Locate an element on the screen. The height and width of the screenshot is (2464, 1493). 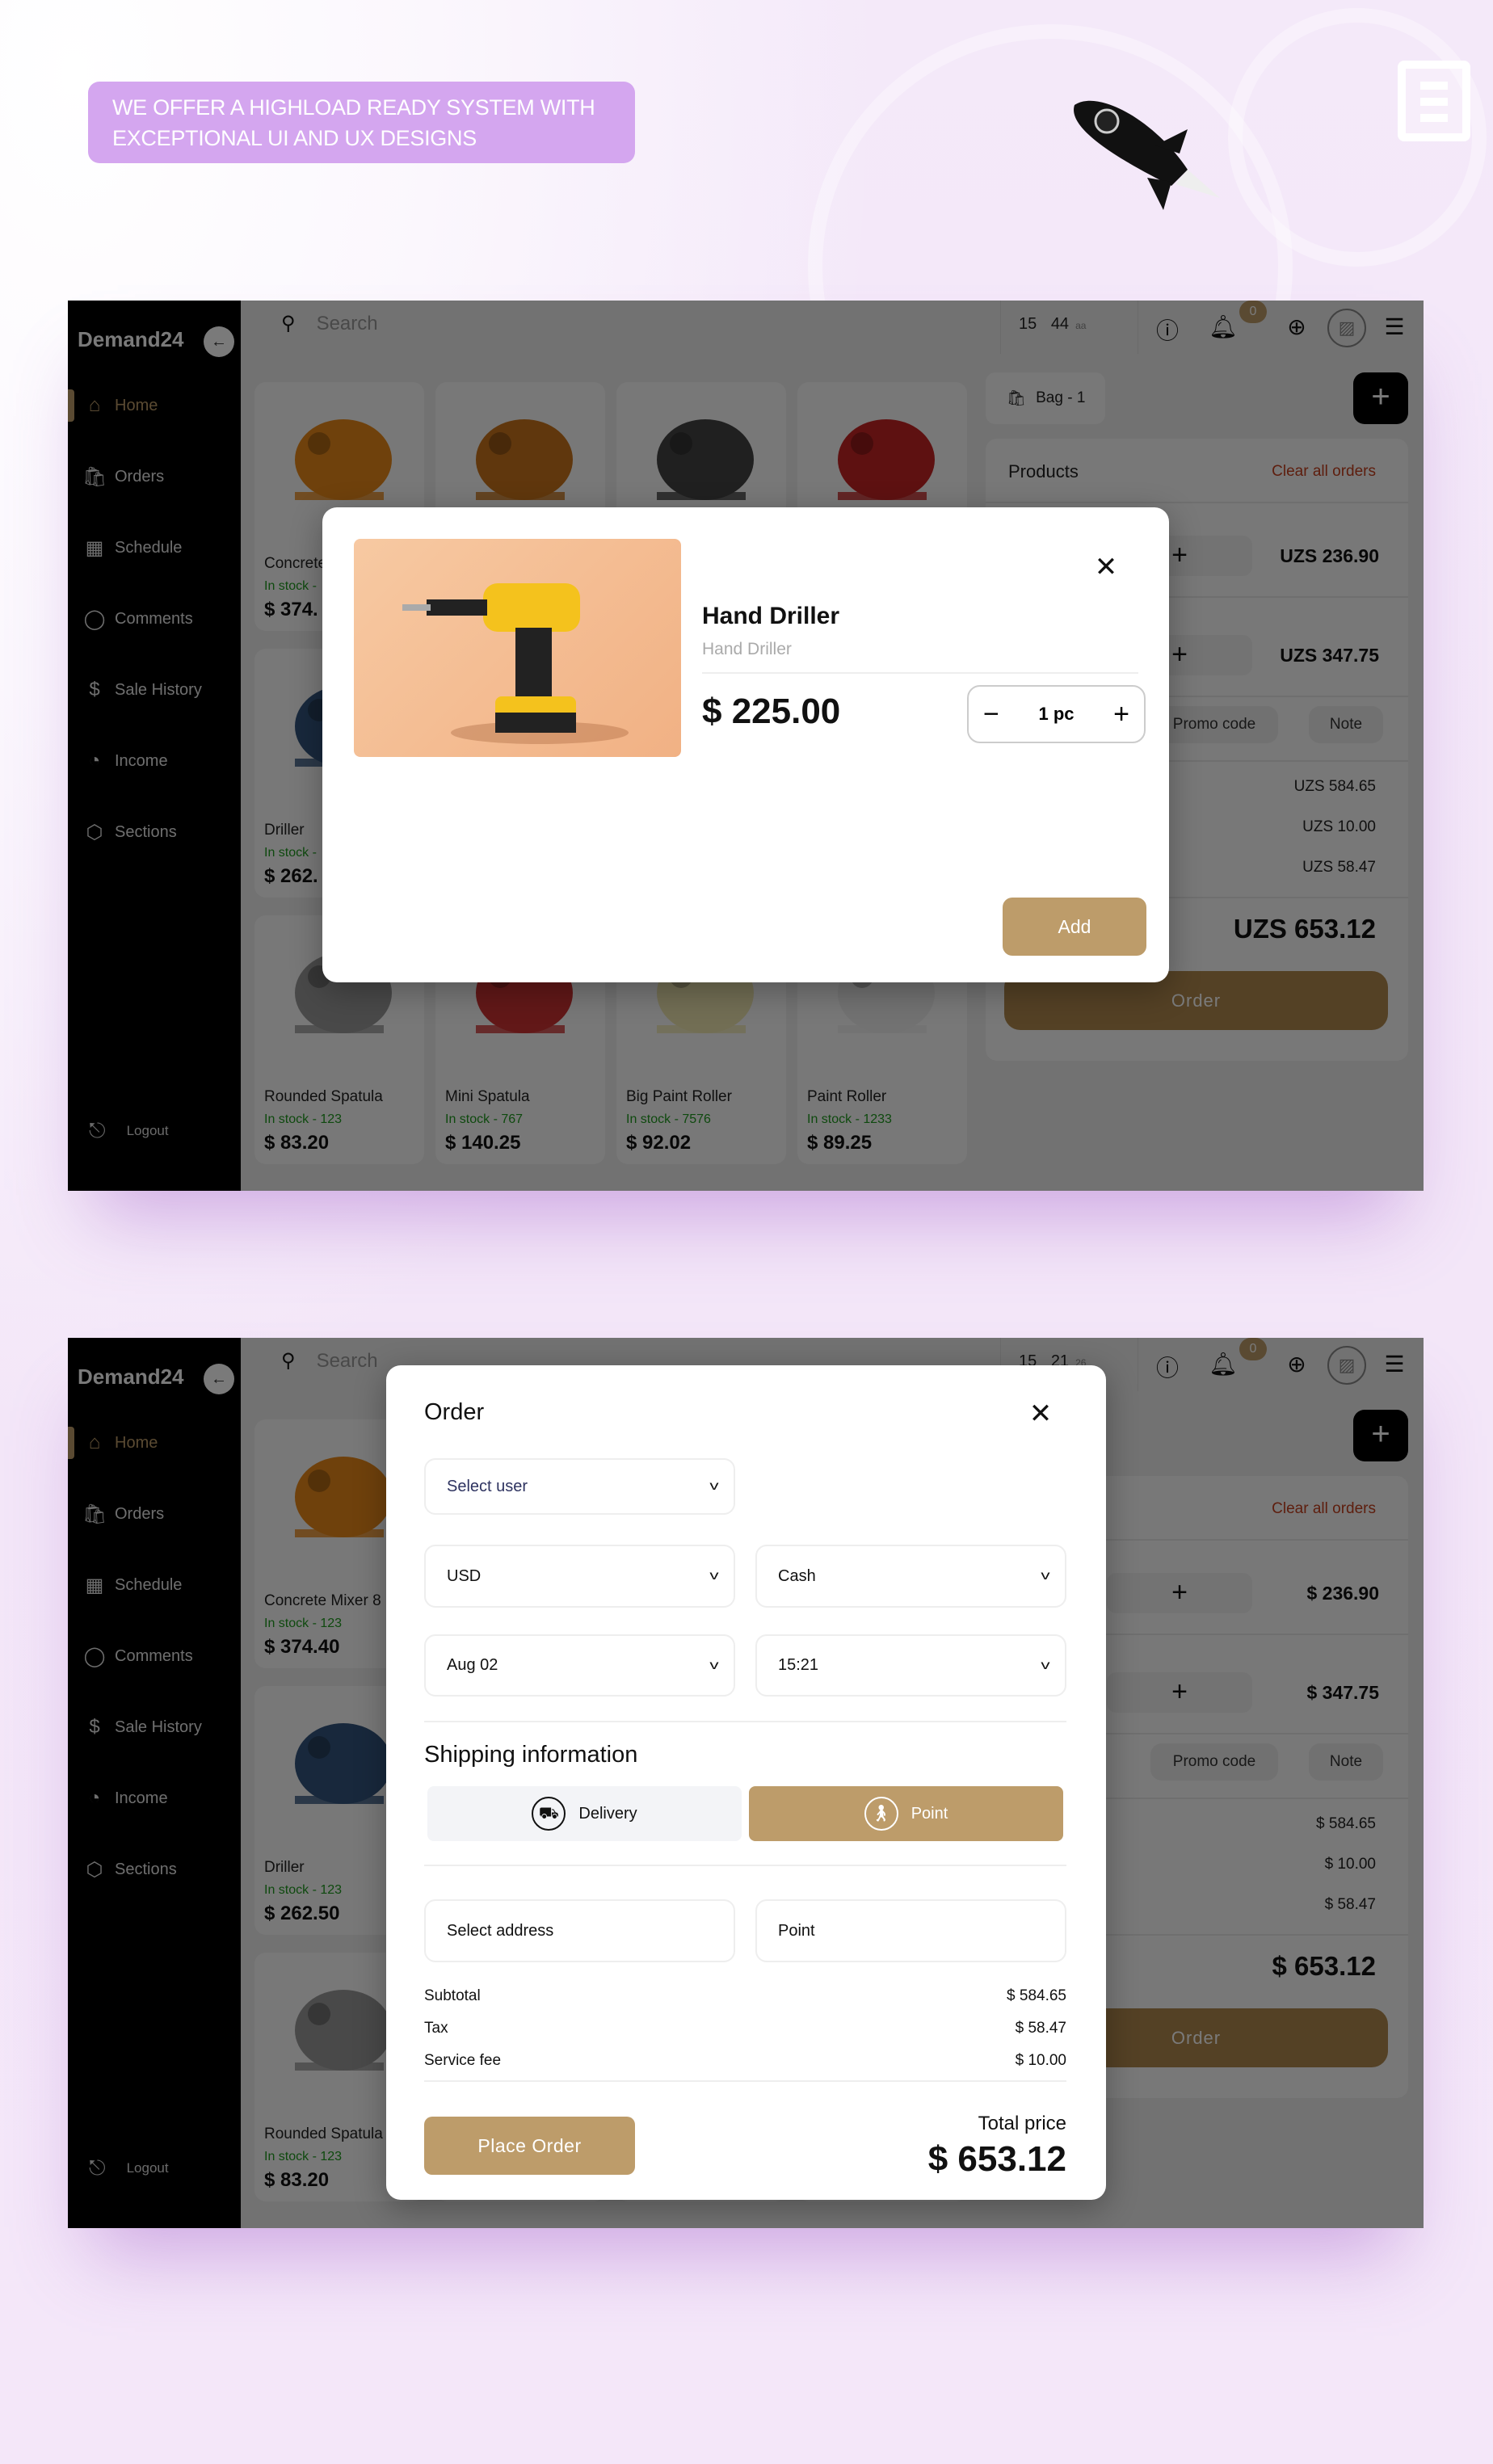
shipping-option-delivery: ⛟ Delivery is located at coordinates (585, 1813).